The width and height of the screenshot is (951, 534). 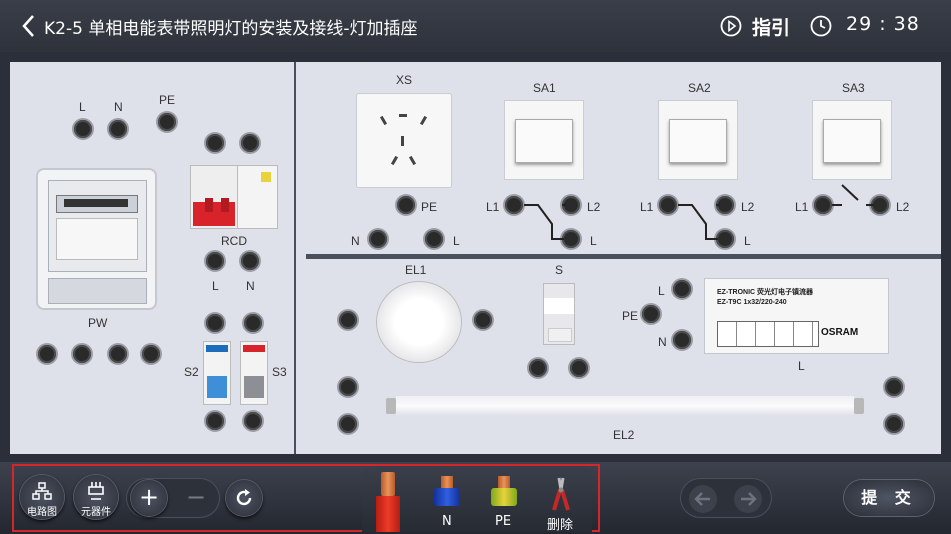 I want to click on terminal-rcd-L, so click(x=215, y=261).